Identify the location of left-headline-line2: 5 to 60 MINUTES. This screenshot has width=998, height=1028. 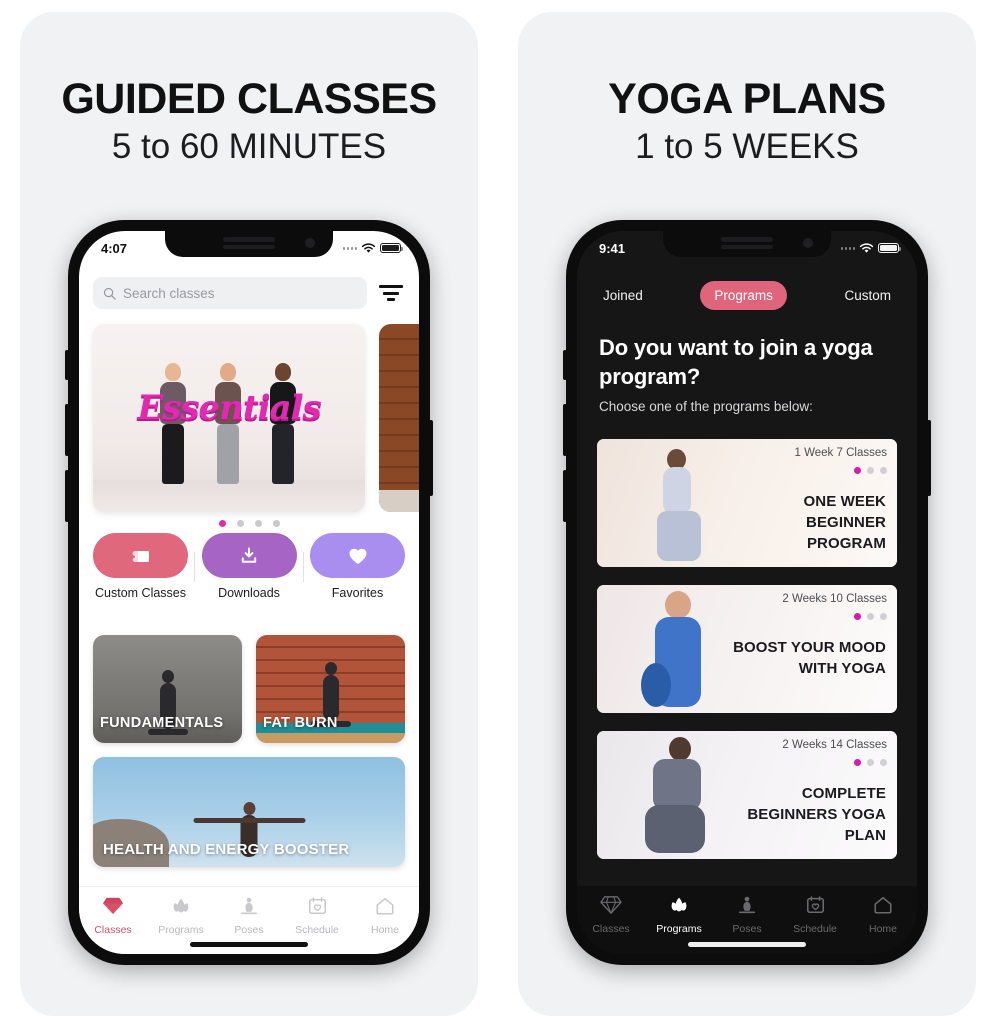
(249, 146).